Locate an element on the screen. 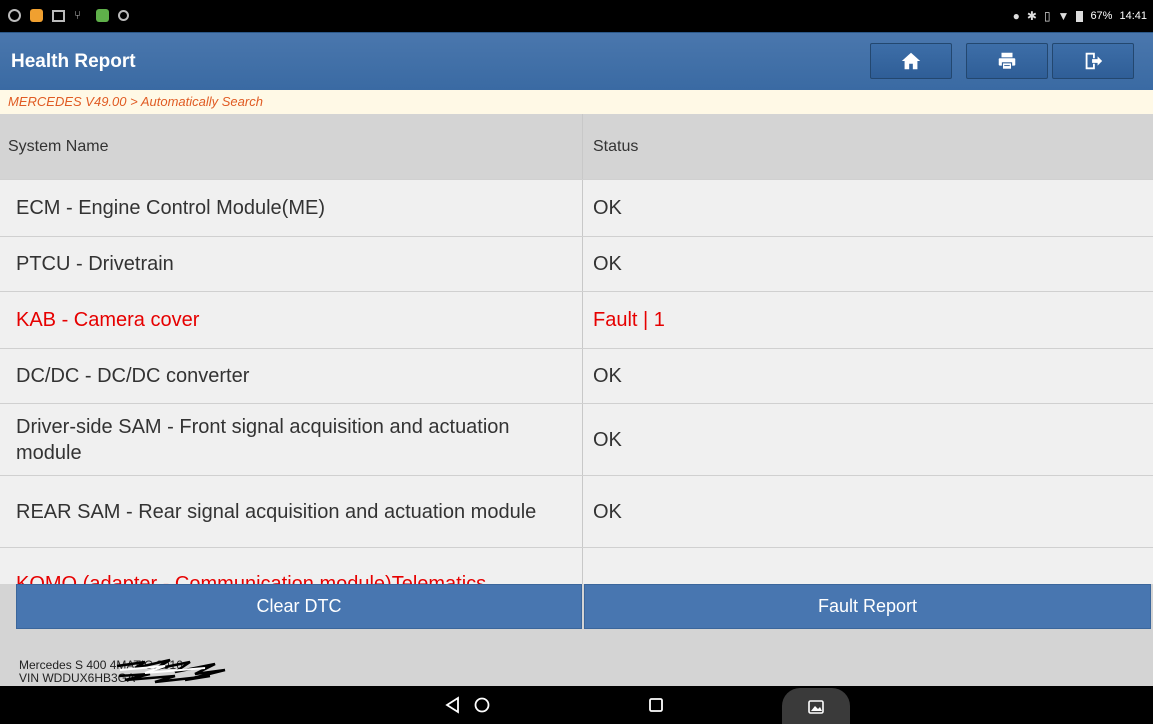 The image size is (1153, 724). print-icon is located at coordinates (1007, 61).